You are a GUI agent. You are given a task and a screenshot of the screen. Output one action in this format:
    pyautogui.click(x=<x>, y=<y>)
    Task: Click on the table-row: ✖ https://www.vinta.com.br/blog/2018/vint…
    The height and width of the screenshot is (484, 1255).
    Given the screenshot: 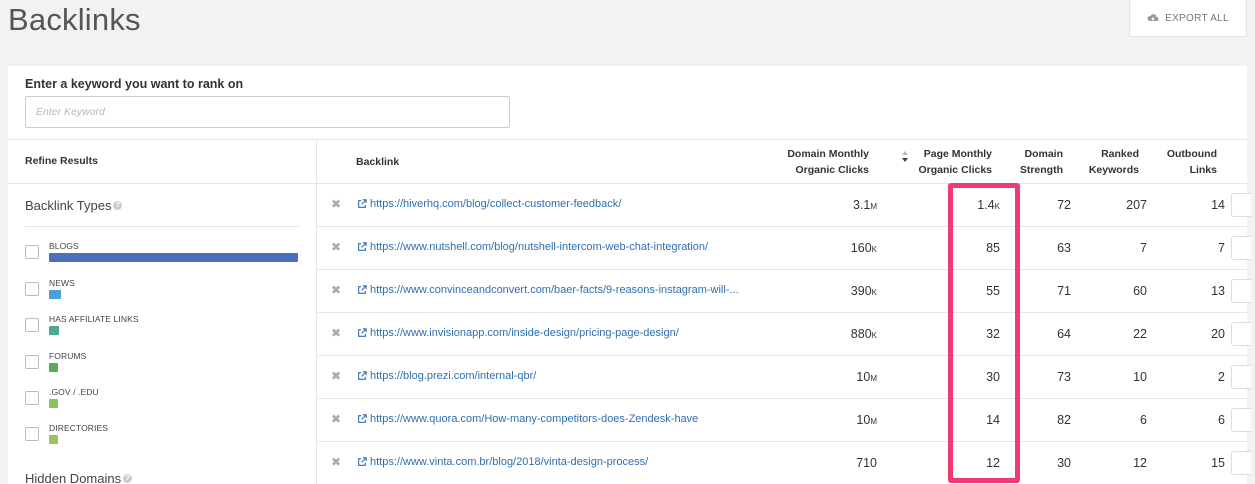 What is the action you would take?
    pyautogui.click(x=784, y=463)
    